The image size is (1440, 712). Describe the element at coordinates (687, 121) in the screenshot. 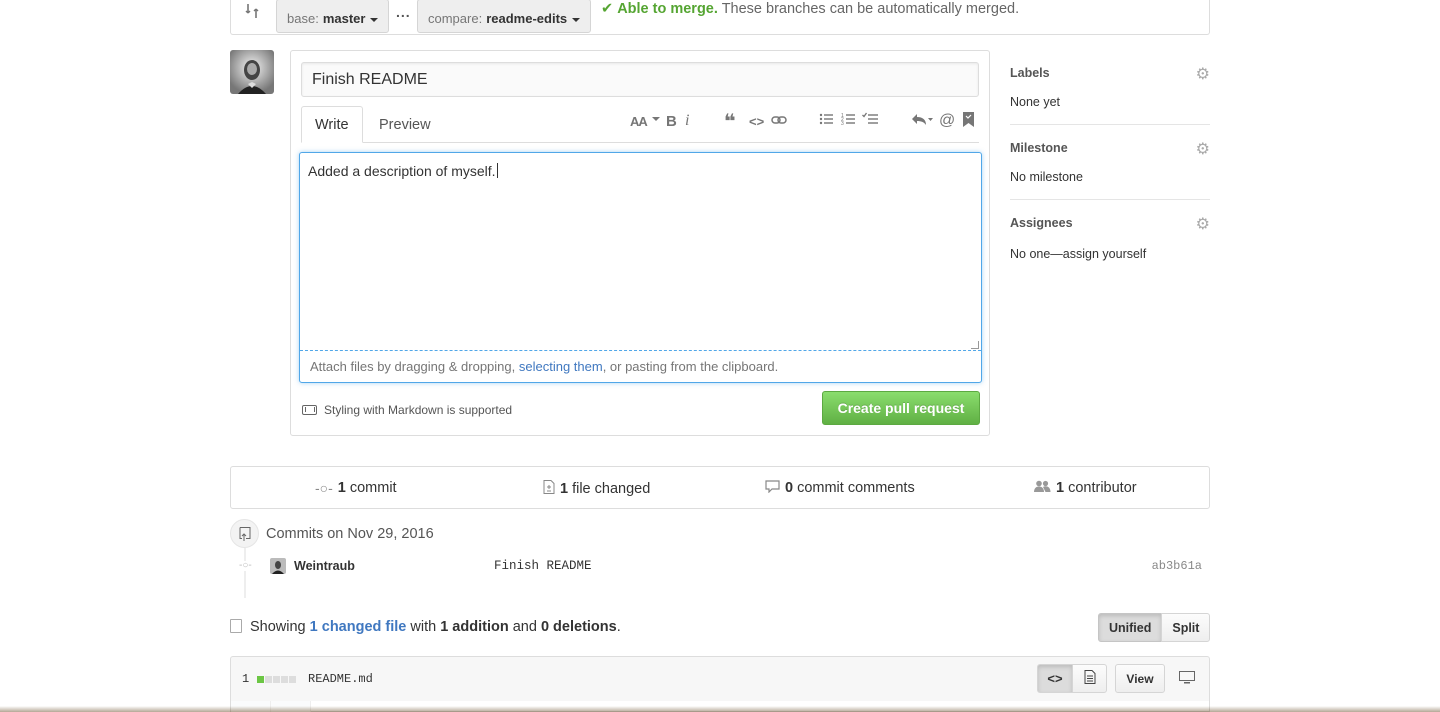

I see `italic-button: i` at that location.